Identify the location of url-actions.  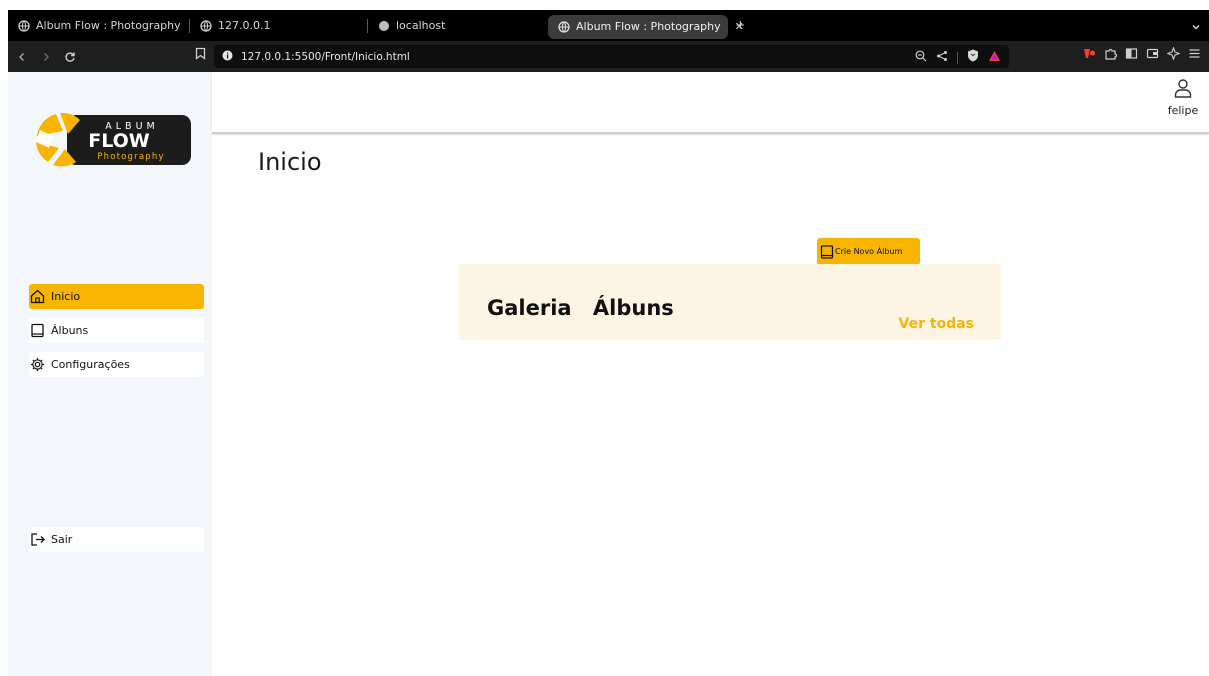
(958, 58).